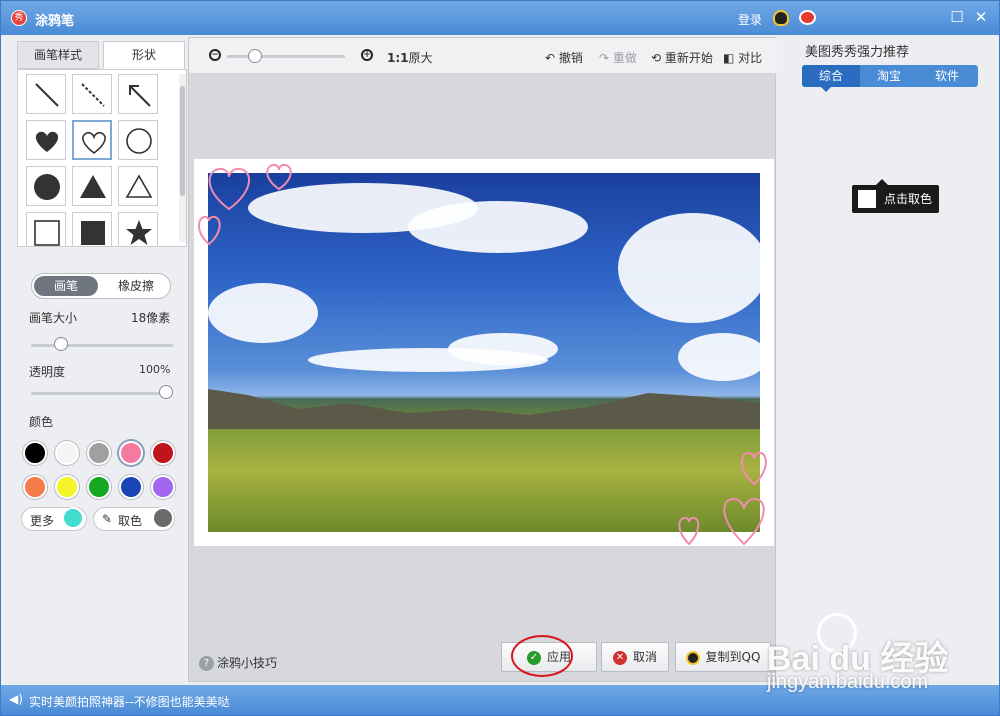  I want to click on redo-button: ↷ 重做, so click(618, 57).